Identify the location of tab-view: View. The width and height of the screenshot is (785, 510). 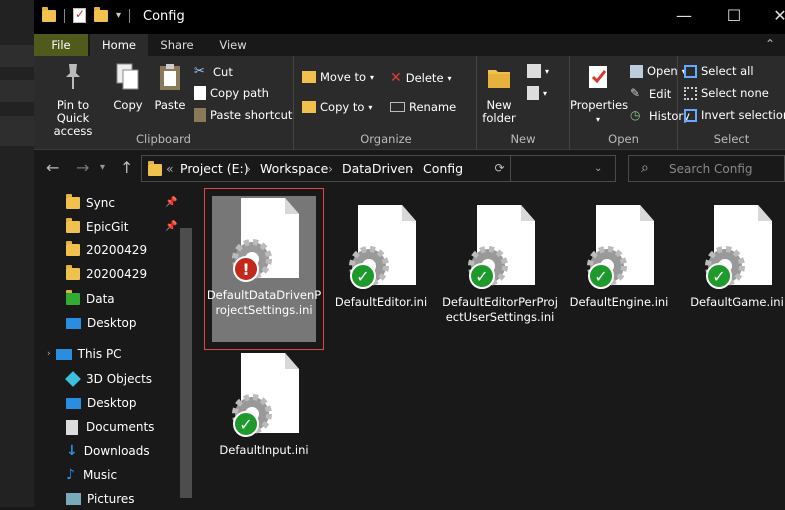
(233, 45).